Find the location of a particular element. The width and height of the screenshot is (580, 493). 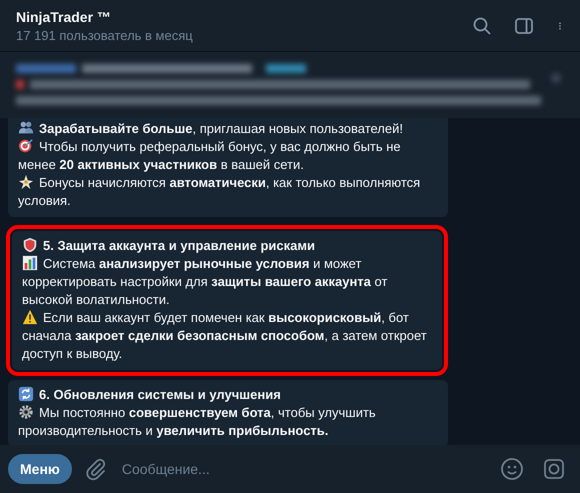

smiley-icon is located at coordinates (512, 469).